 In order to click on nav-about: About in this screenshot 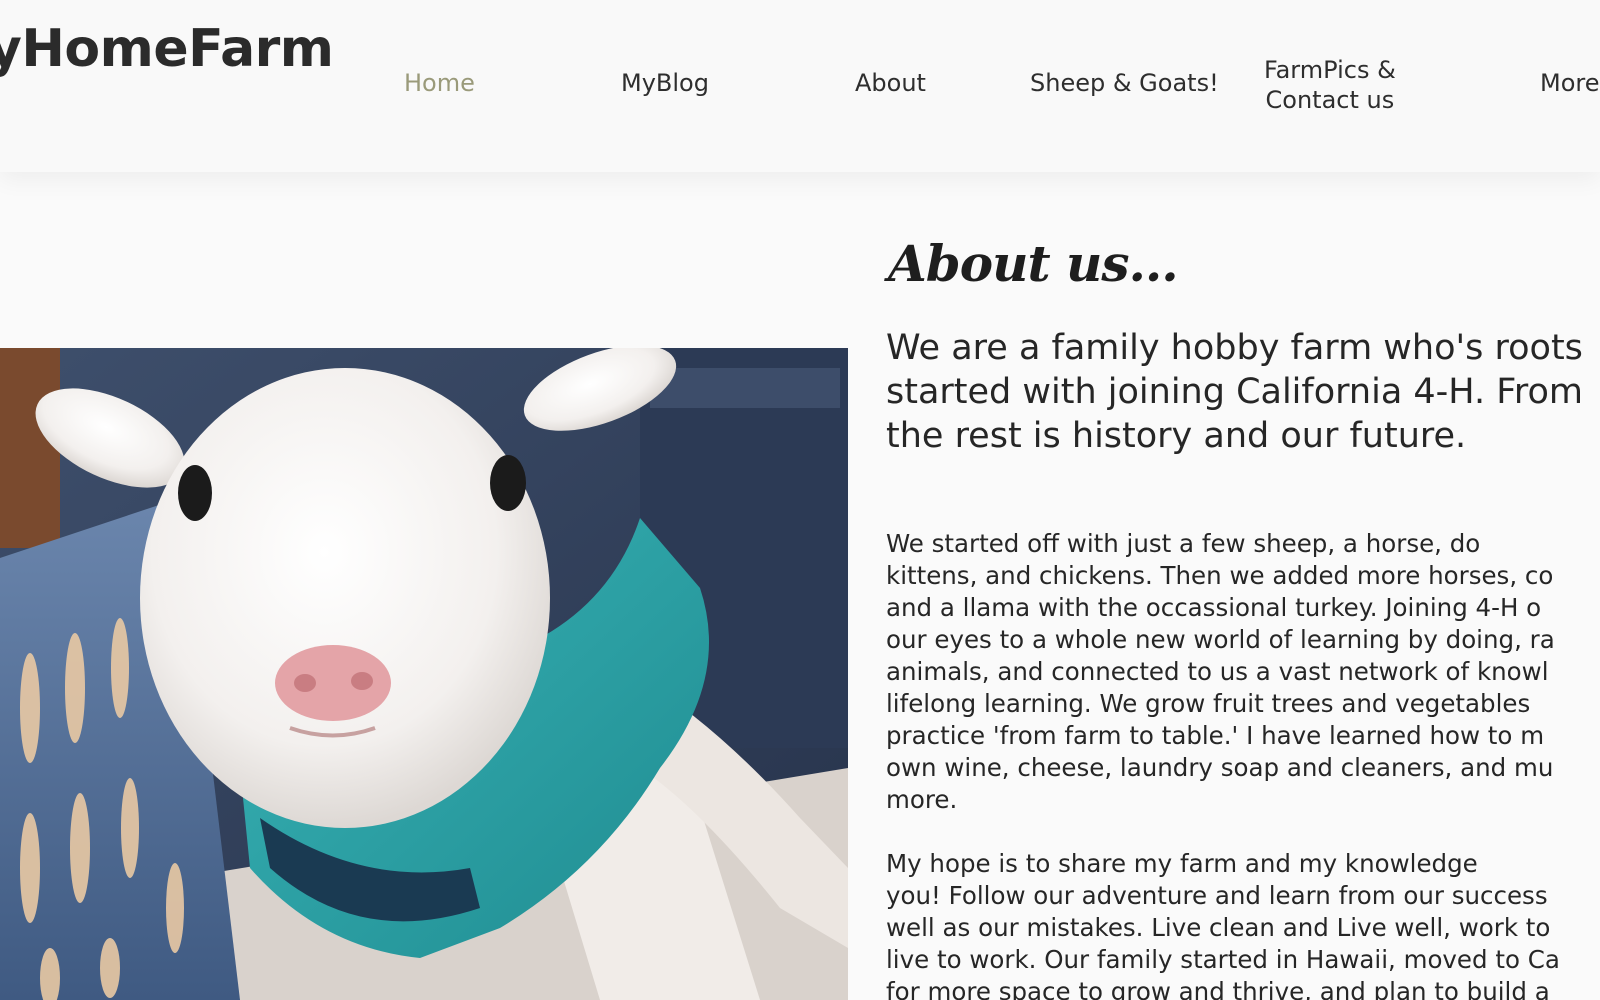, I will do `click(890, 83)`.